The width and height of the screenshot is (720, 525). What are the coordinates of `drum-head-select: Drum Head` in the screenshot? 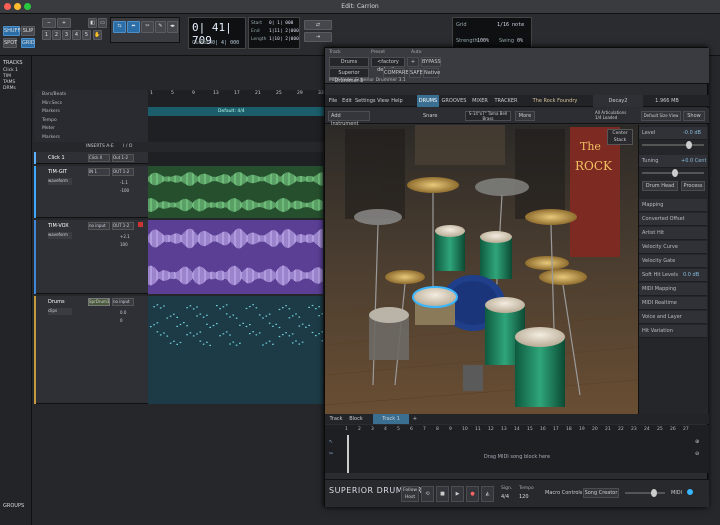 It's located at (660, 186).